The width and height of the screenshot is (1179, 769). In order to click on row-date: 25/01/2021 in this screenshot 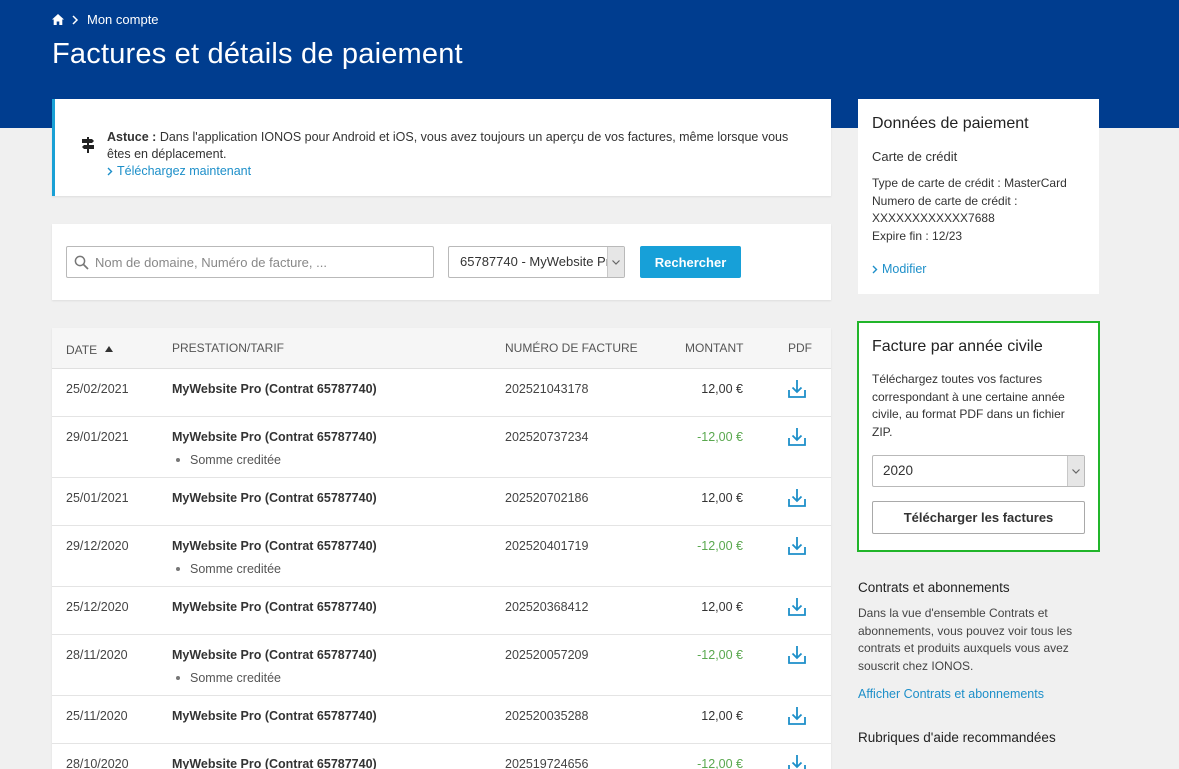, I will do `click(97, 498)`.